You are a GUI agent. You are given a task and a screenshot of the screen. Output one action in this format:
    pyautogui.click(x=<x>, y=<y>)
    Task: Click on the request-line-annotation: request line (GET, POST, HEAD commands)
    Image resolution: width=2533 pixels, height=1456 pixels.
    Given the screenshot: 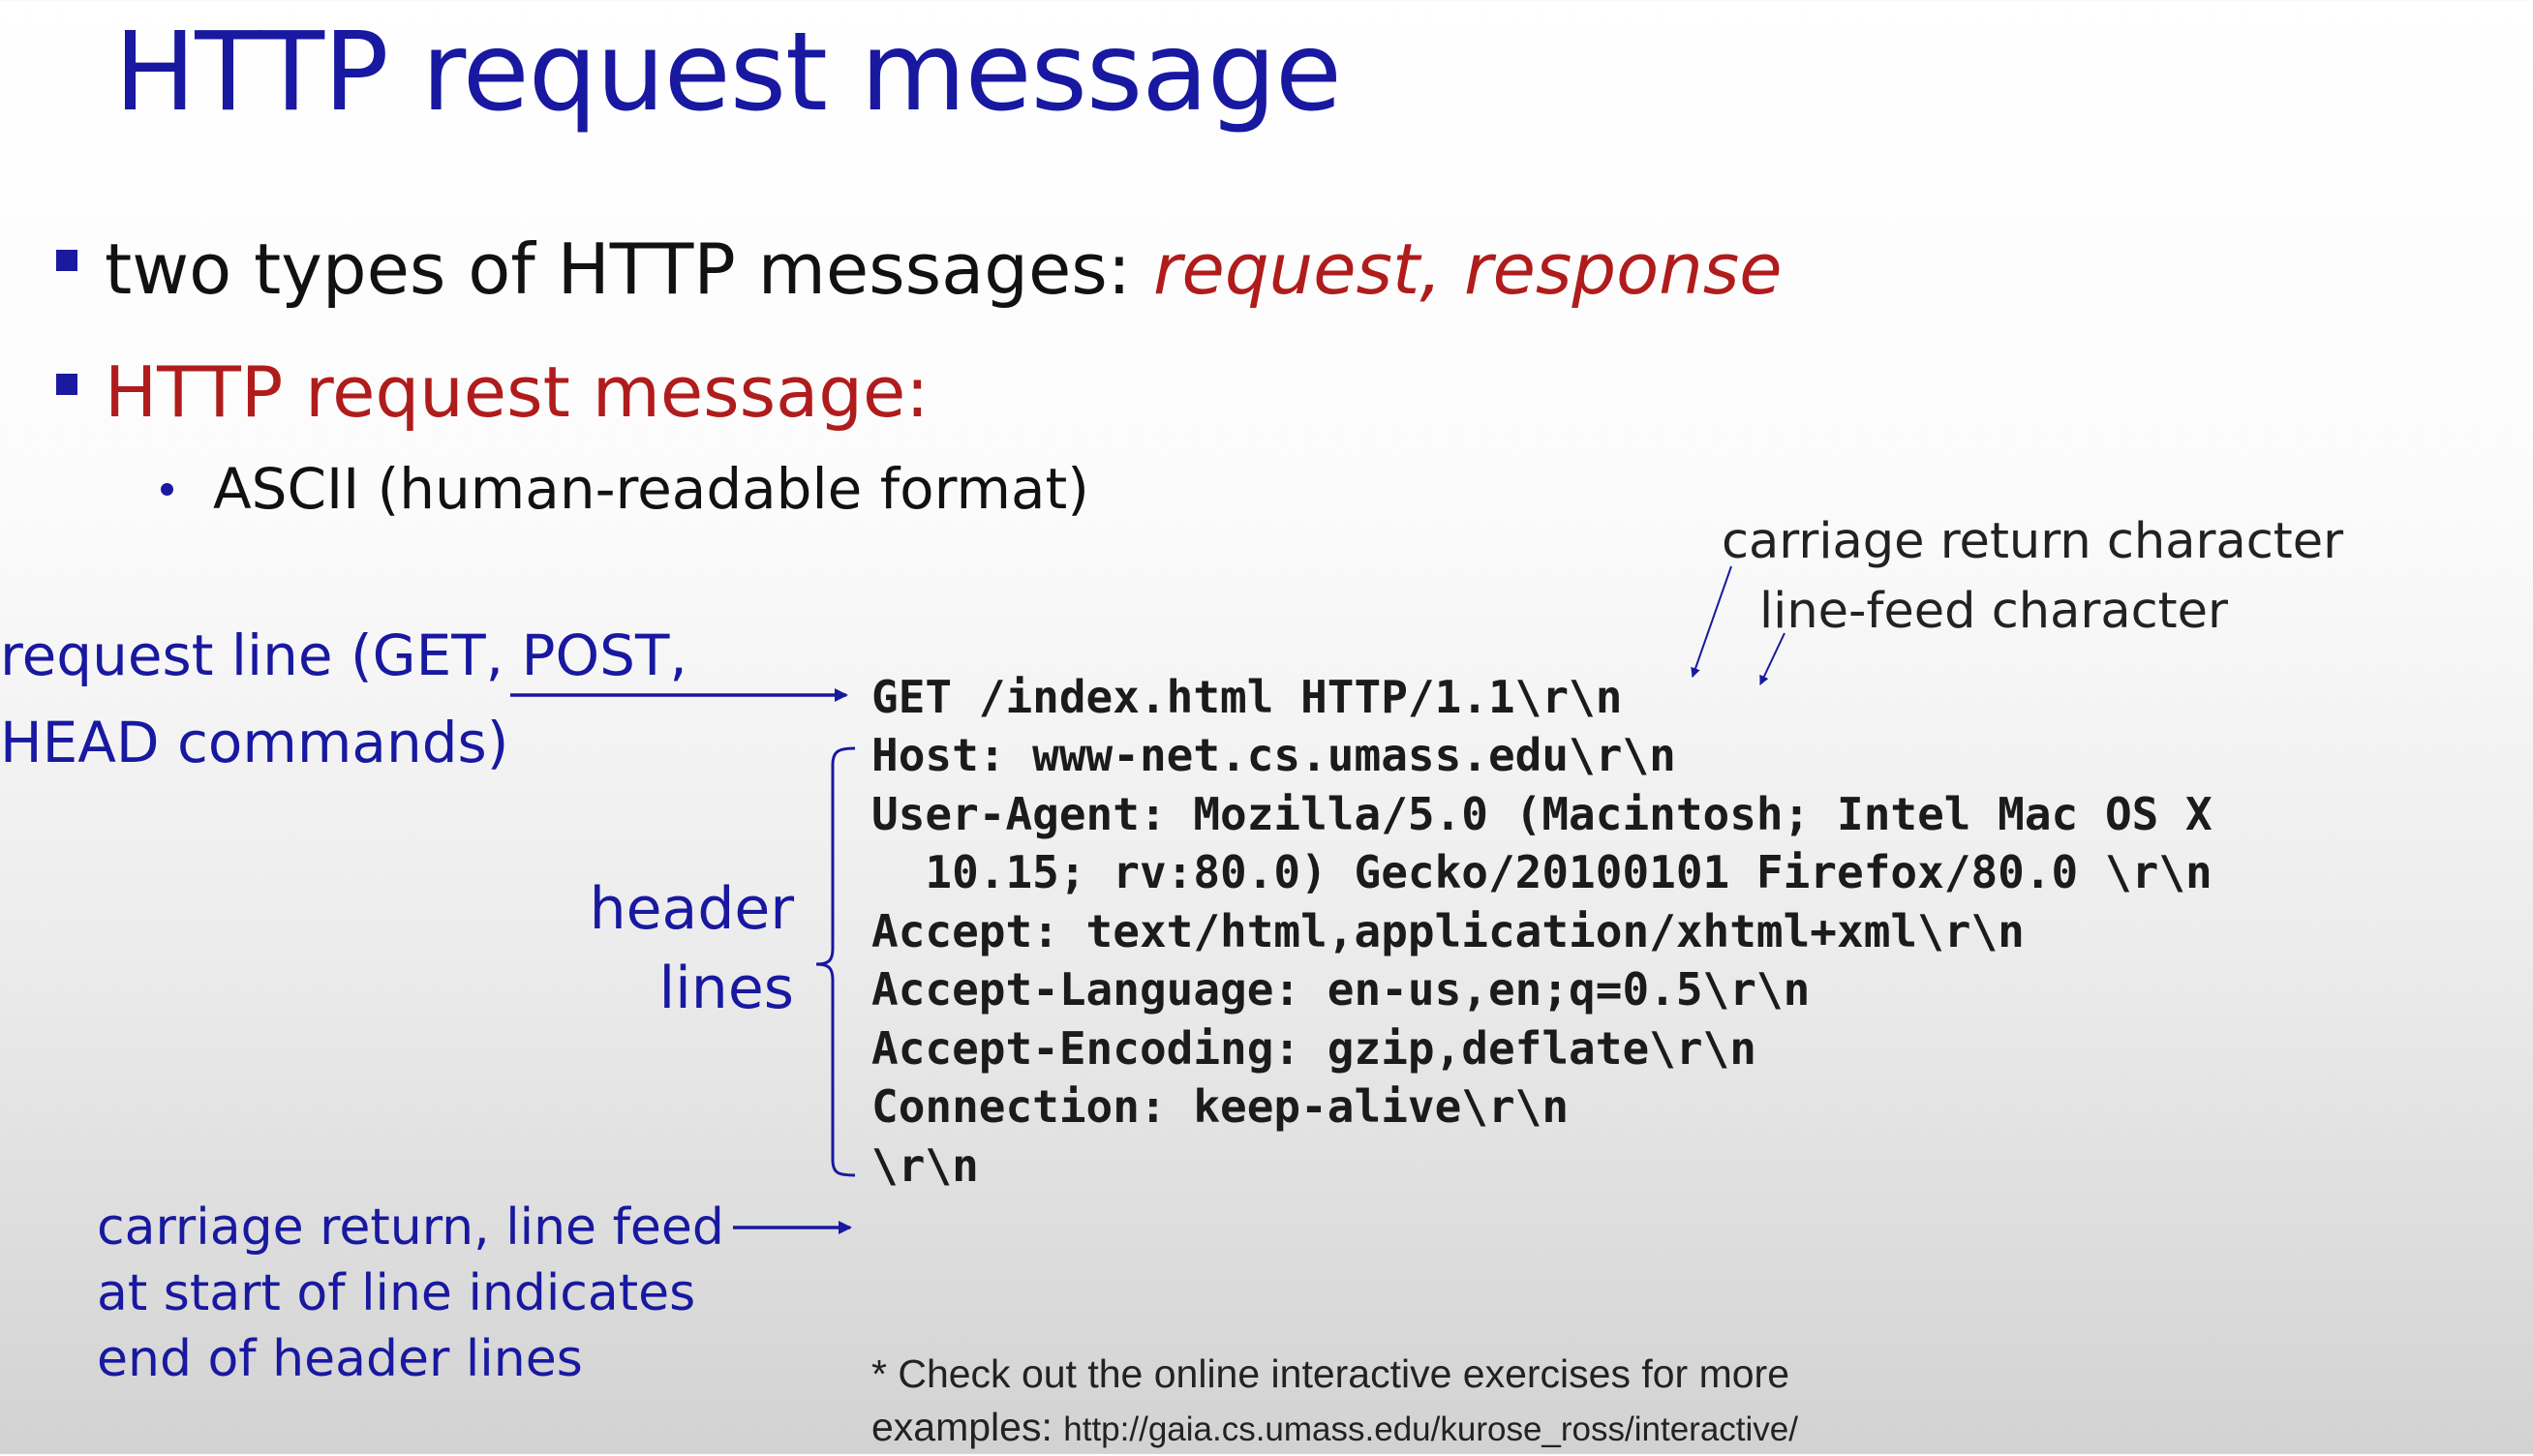 What is the action you would take?
    pyautogui.click(x=343, y=699)
    